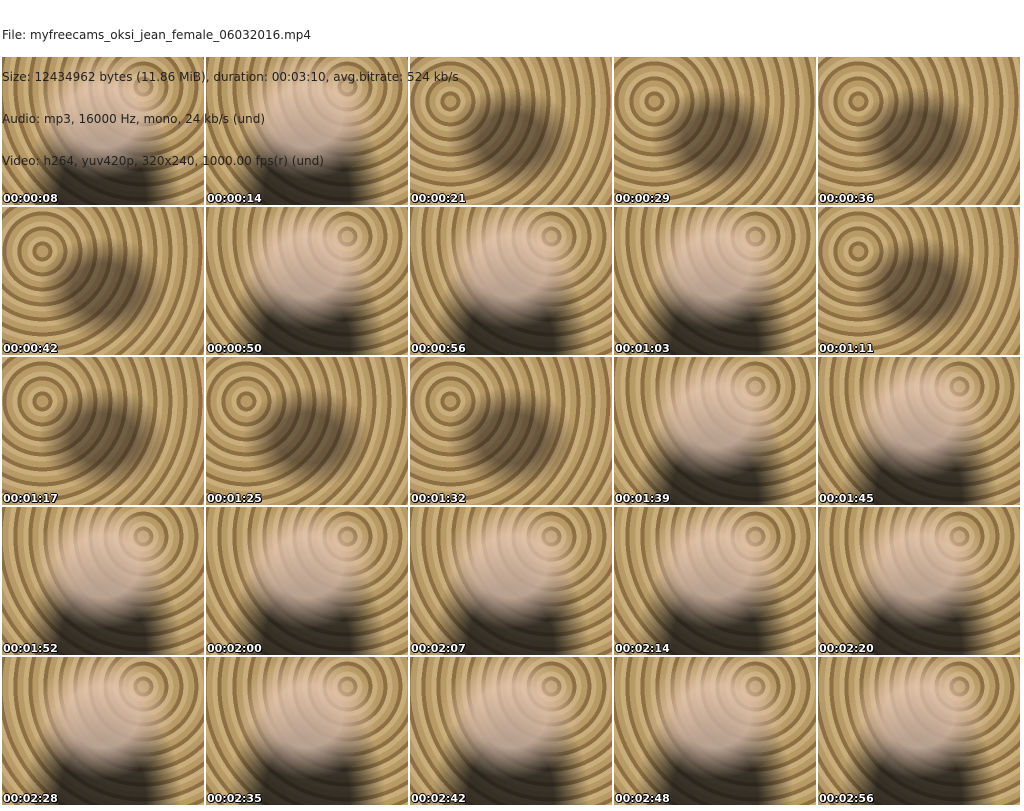 This screenshot has width=1024, height=811. Describe the element at coordinates (30, 498) in the screenshot. I see `frame-timestamp: 00:01:17` at that location.